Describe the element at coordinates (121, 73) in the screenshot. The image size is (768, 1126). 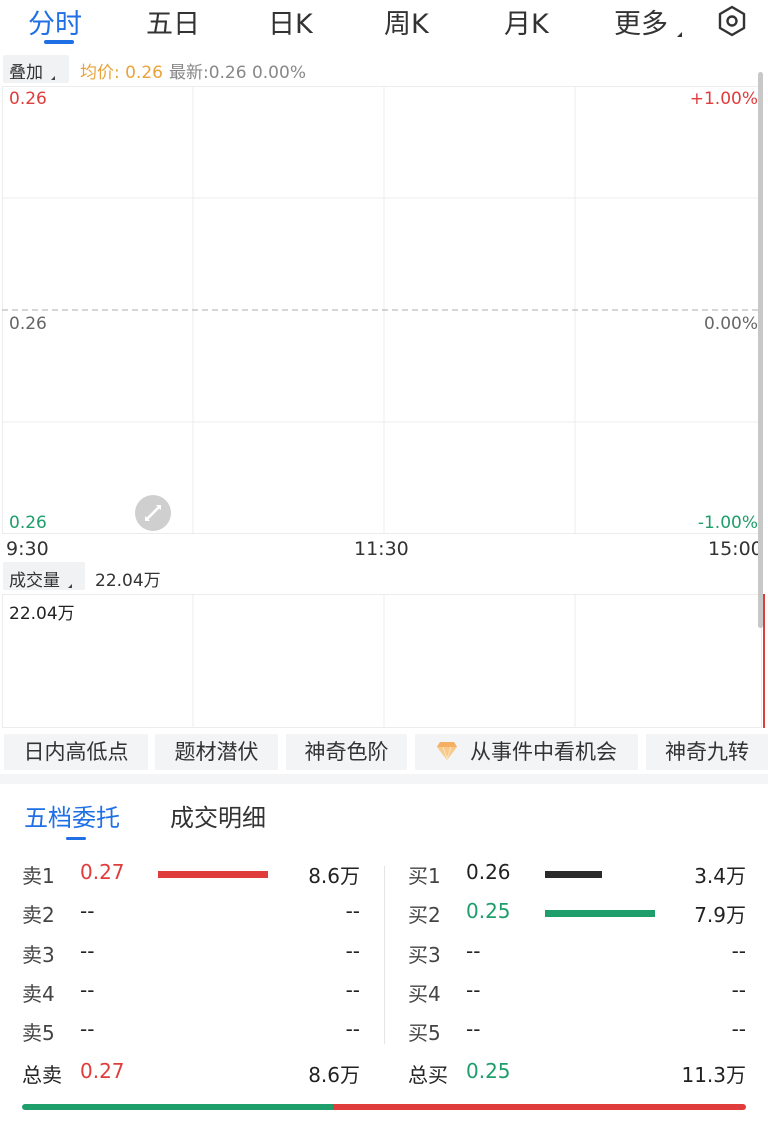
I see `average-price: 均价: 0.26` at that location.